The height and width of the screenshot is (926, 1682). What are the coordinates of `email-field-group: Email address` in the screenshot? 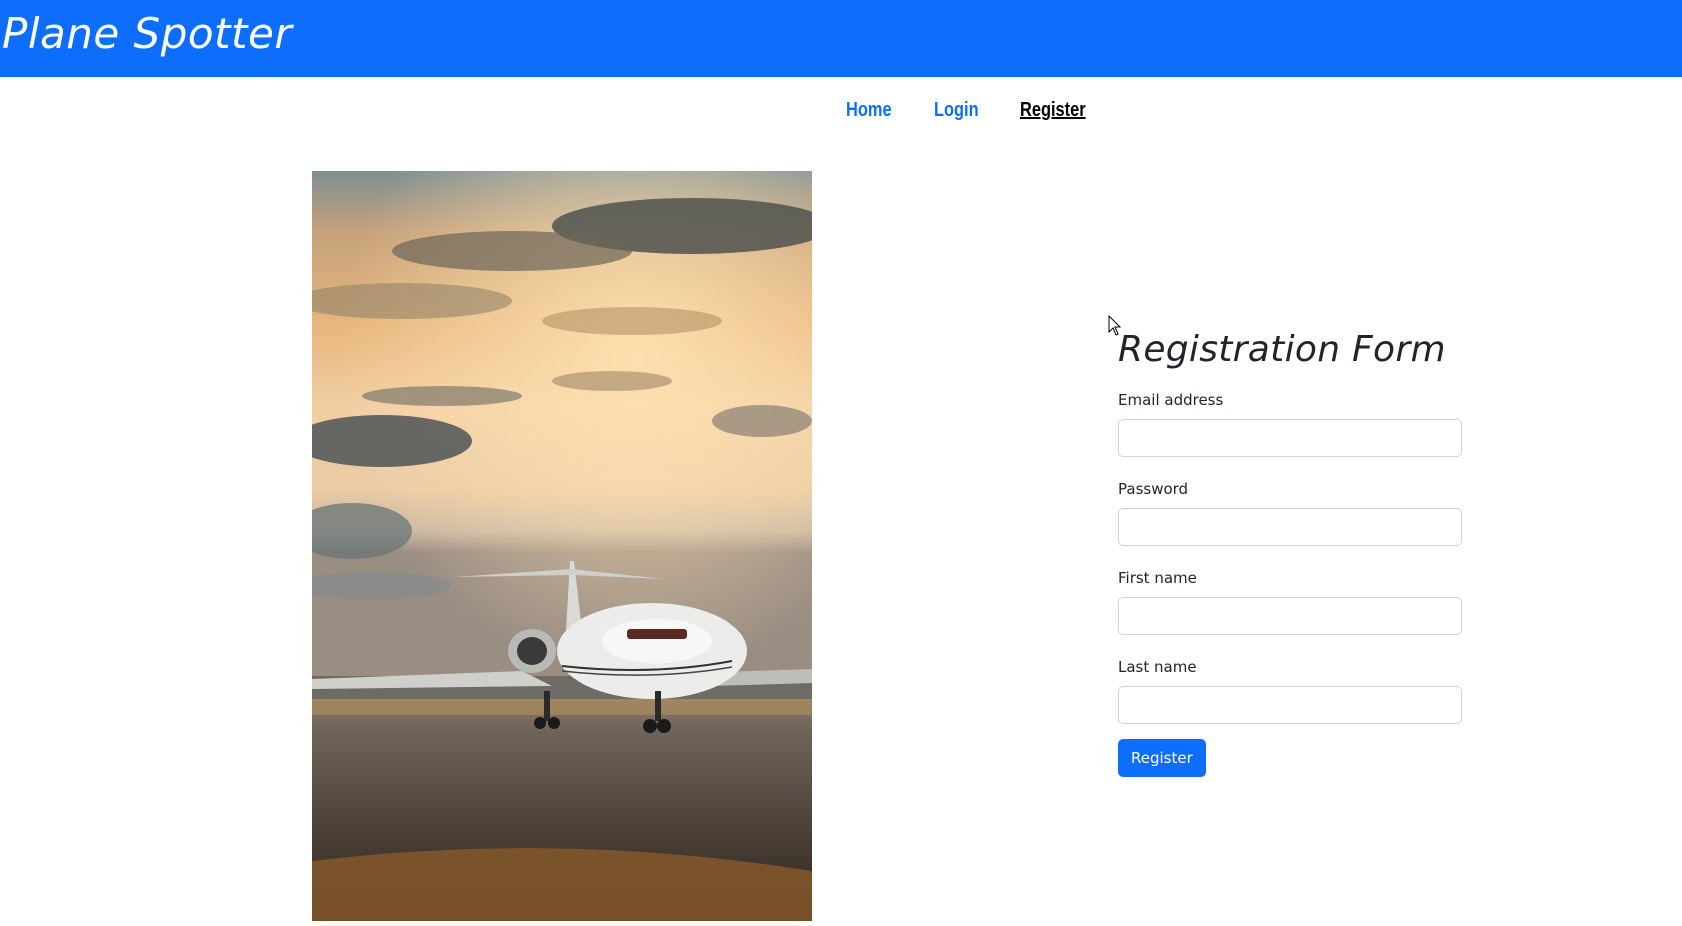 It's located at (1290, 423).